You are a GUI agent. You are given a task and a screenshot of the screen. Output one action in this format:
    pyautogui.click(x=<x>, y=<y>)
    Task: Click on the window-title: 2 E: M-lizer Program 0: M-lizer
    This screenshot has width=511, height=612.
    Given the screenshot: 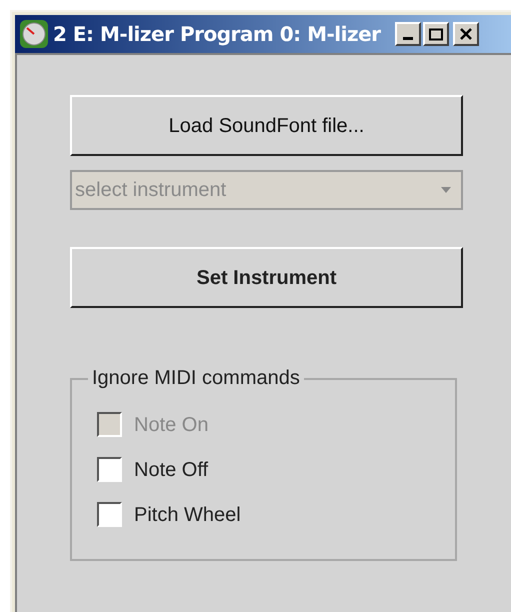 What is the action you would take?
    pyautogui.click(x=217, y=34)
    